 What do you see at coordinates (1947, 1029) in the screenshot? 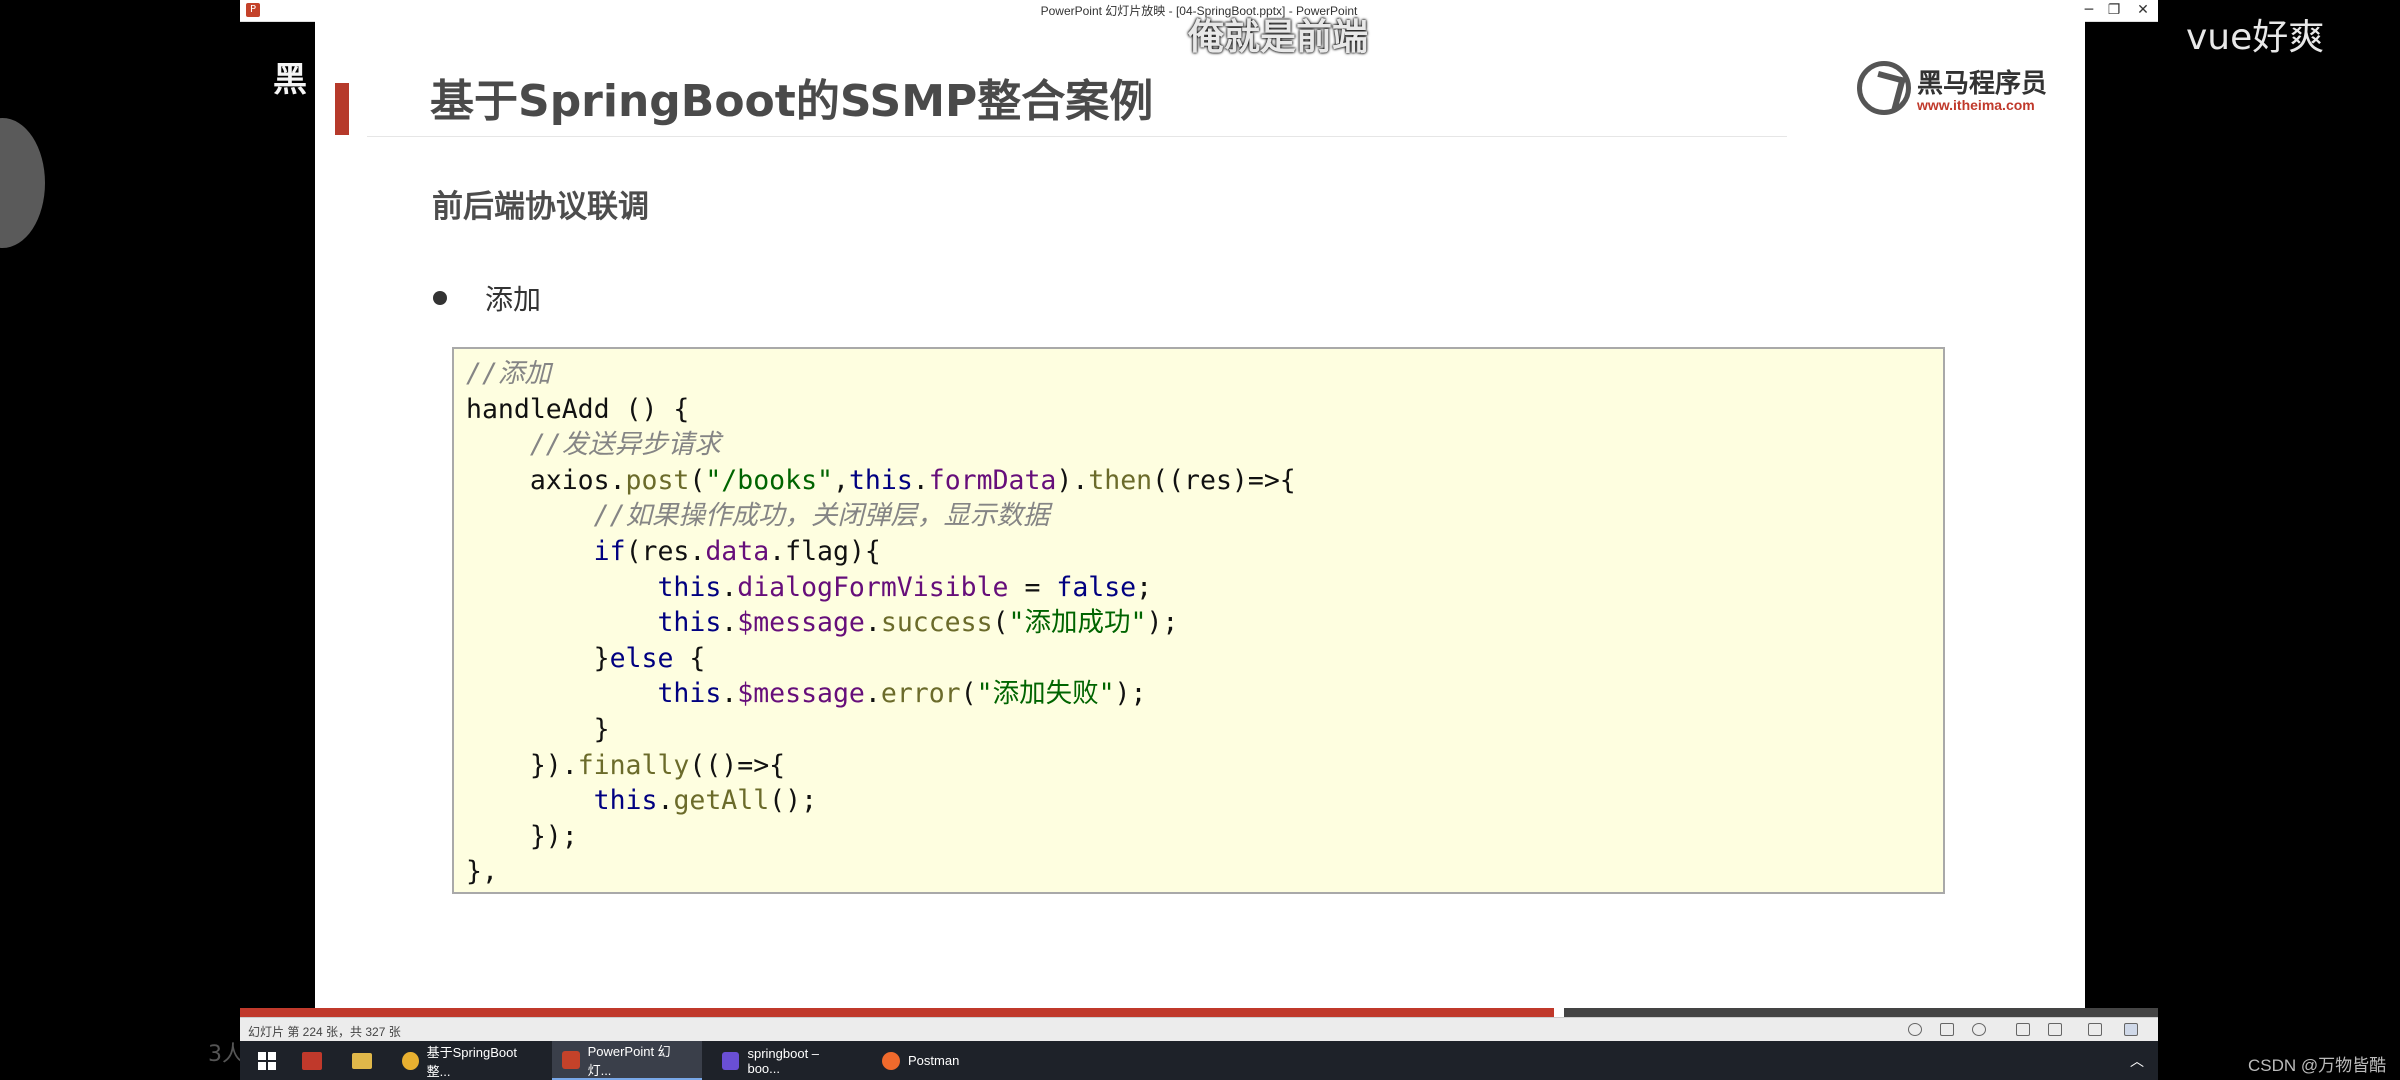
I see `pause-icon` at bounding box center [1947, 1029].